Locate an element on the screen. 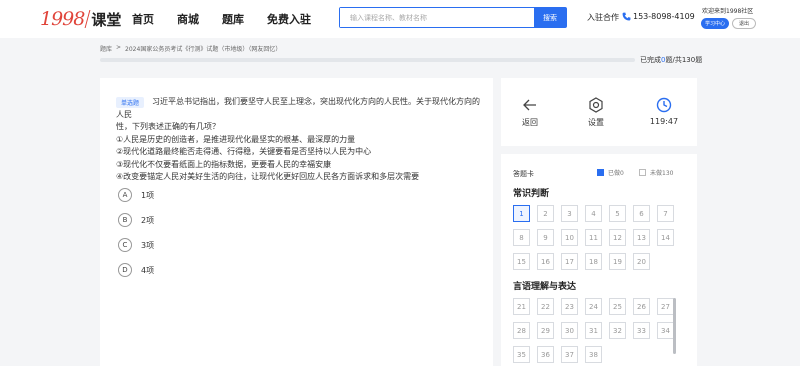 Image resolution: width=800 pixels, height=366 pixels. option-text: 4项 is located at coordinates (148, 270).